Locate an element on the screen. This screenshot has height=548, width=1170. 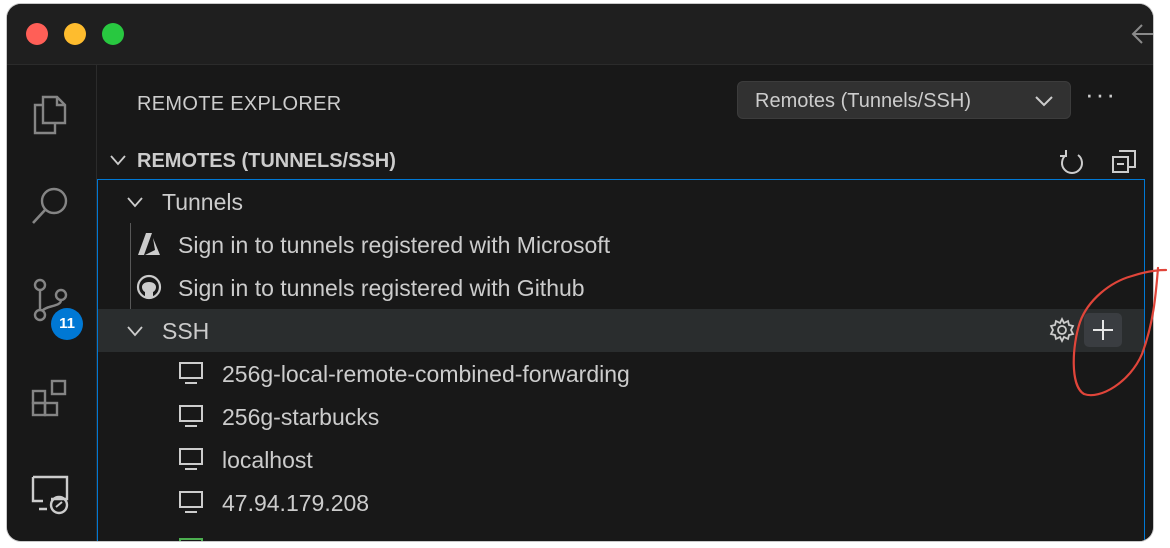
add-ssh-host-button is located at coordinates (1103, 330).